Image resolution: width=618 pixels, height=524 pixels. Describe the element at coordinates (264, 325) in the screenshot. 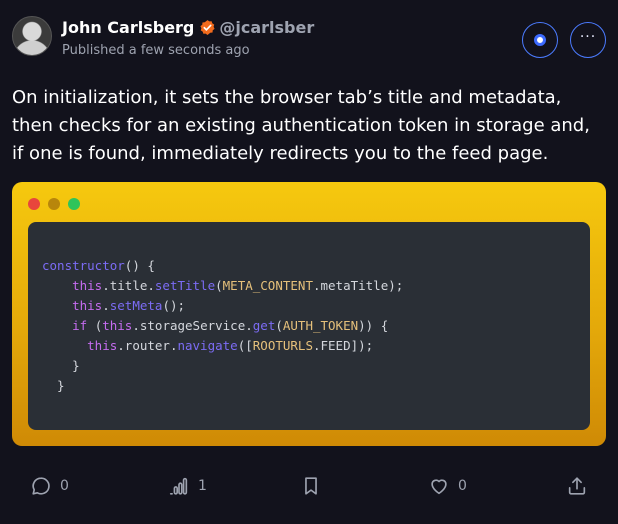

I see `code-token: get` at that location.